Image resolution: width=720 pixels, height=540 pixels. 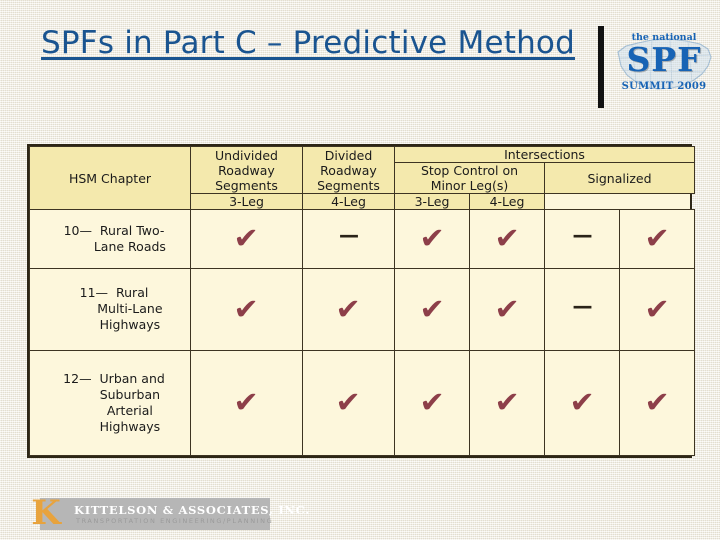 I want to click on table-row: 11— Rural Multi-Lane Highways ✔ ✔ ✔ ✔ — ✔, so click(x=362, y=309).